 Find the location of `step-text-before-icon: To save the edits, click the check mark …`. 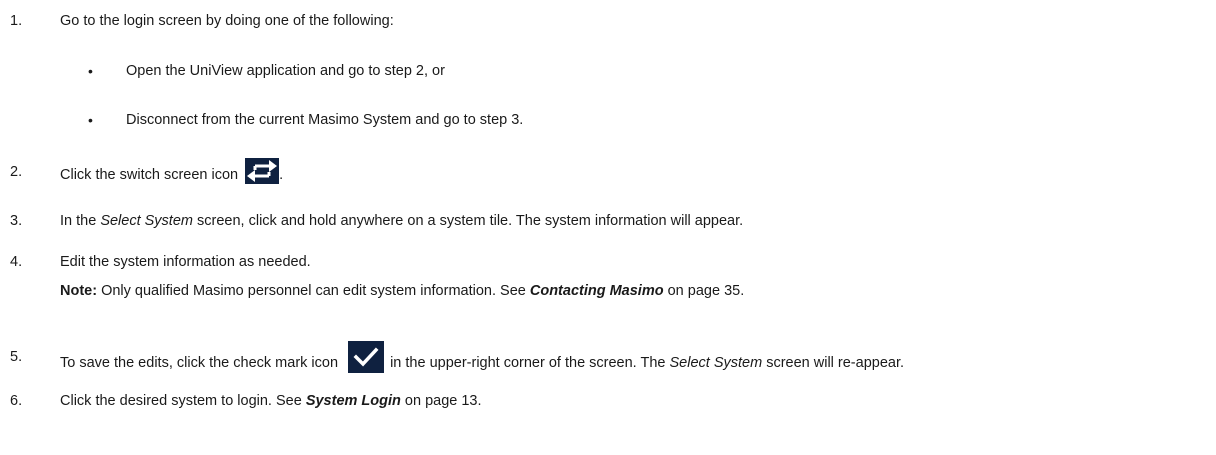

step-text-before-icon: To save the edits, click the check mark … is located at coordinates (199, 362).